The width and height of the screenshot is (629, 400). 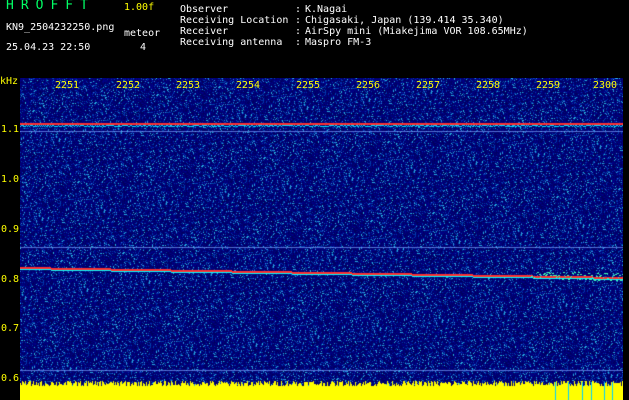 I want to click on x-tick-label: 2251, so click(x=67, y=85).